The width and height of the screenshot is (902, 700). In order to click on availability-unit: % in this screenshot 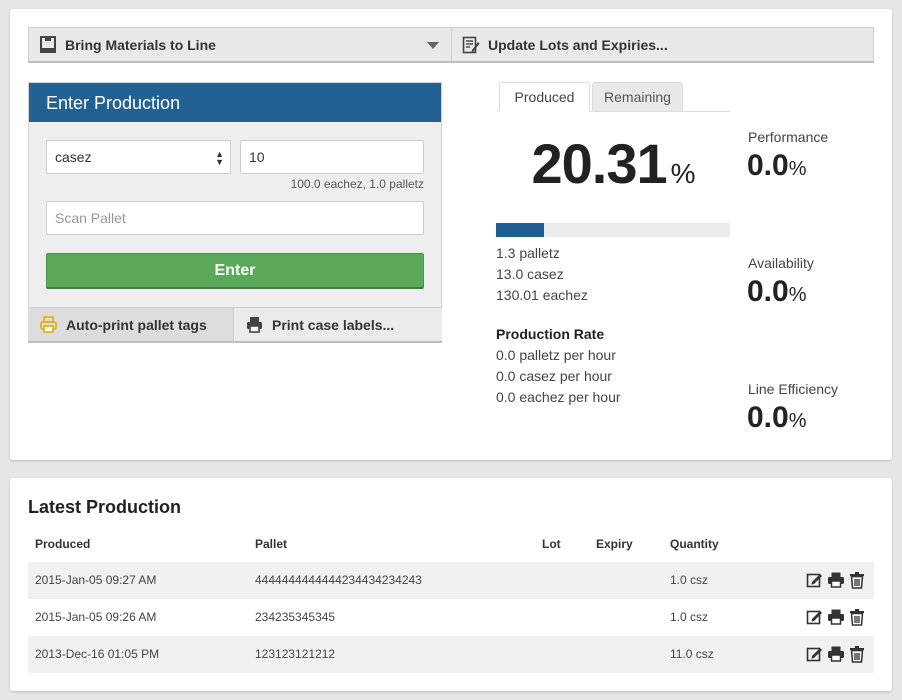, I will do `click(797, 295)`.